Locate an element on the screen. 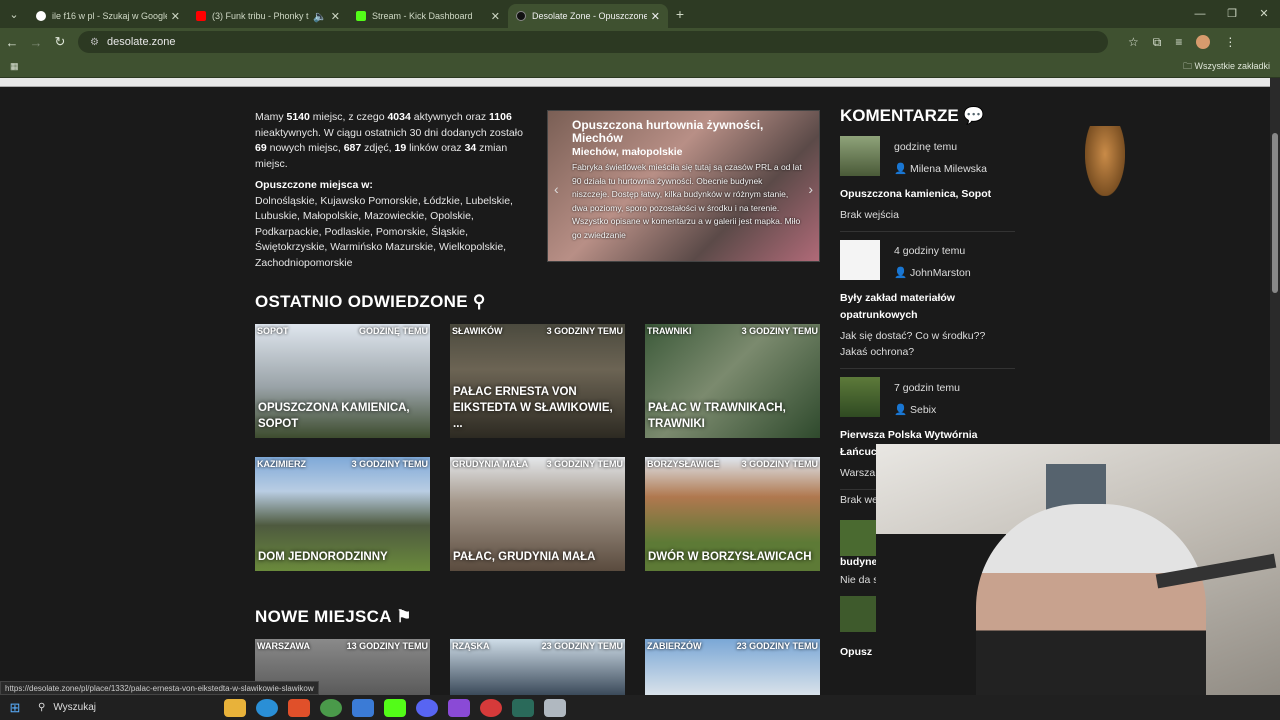 The width and height of the screenshot is (1280, 720). place-card: ZABIERZÓW 23 GODZINY TEMU is located at coordinates (732, 667).